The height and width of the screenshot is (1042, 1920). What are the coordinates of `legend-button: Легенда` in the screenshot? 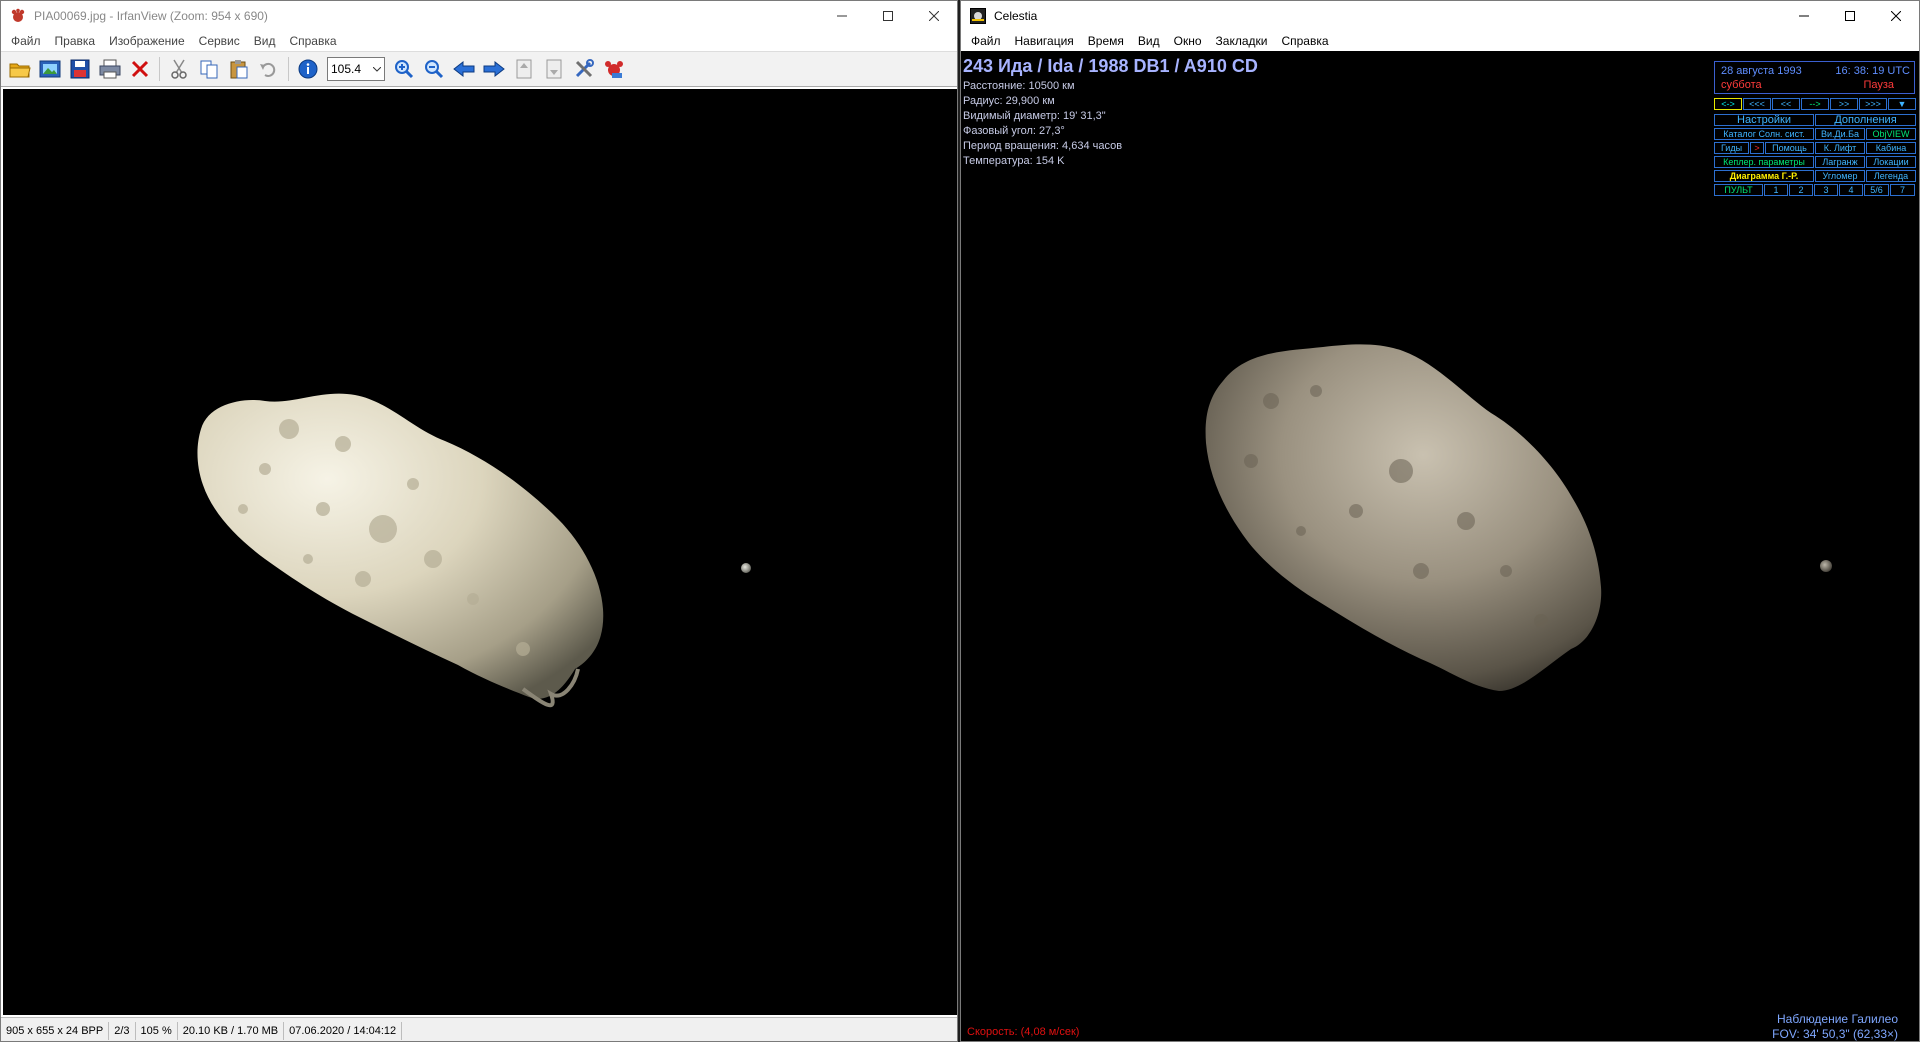 It's located at (1891, 176).